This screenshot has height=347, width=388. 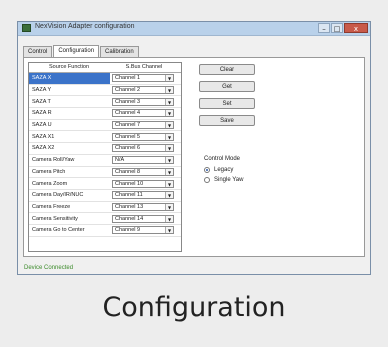 I want to click on channel-select: N/A ▼, so click(x=143, y=160).